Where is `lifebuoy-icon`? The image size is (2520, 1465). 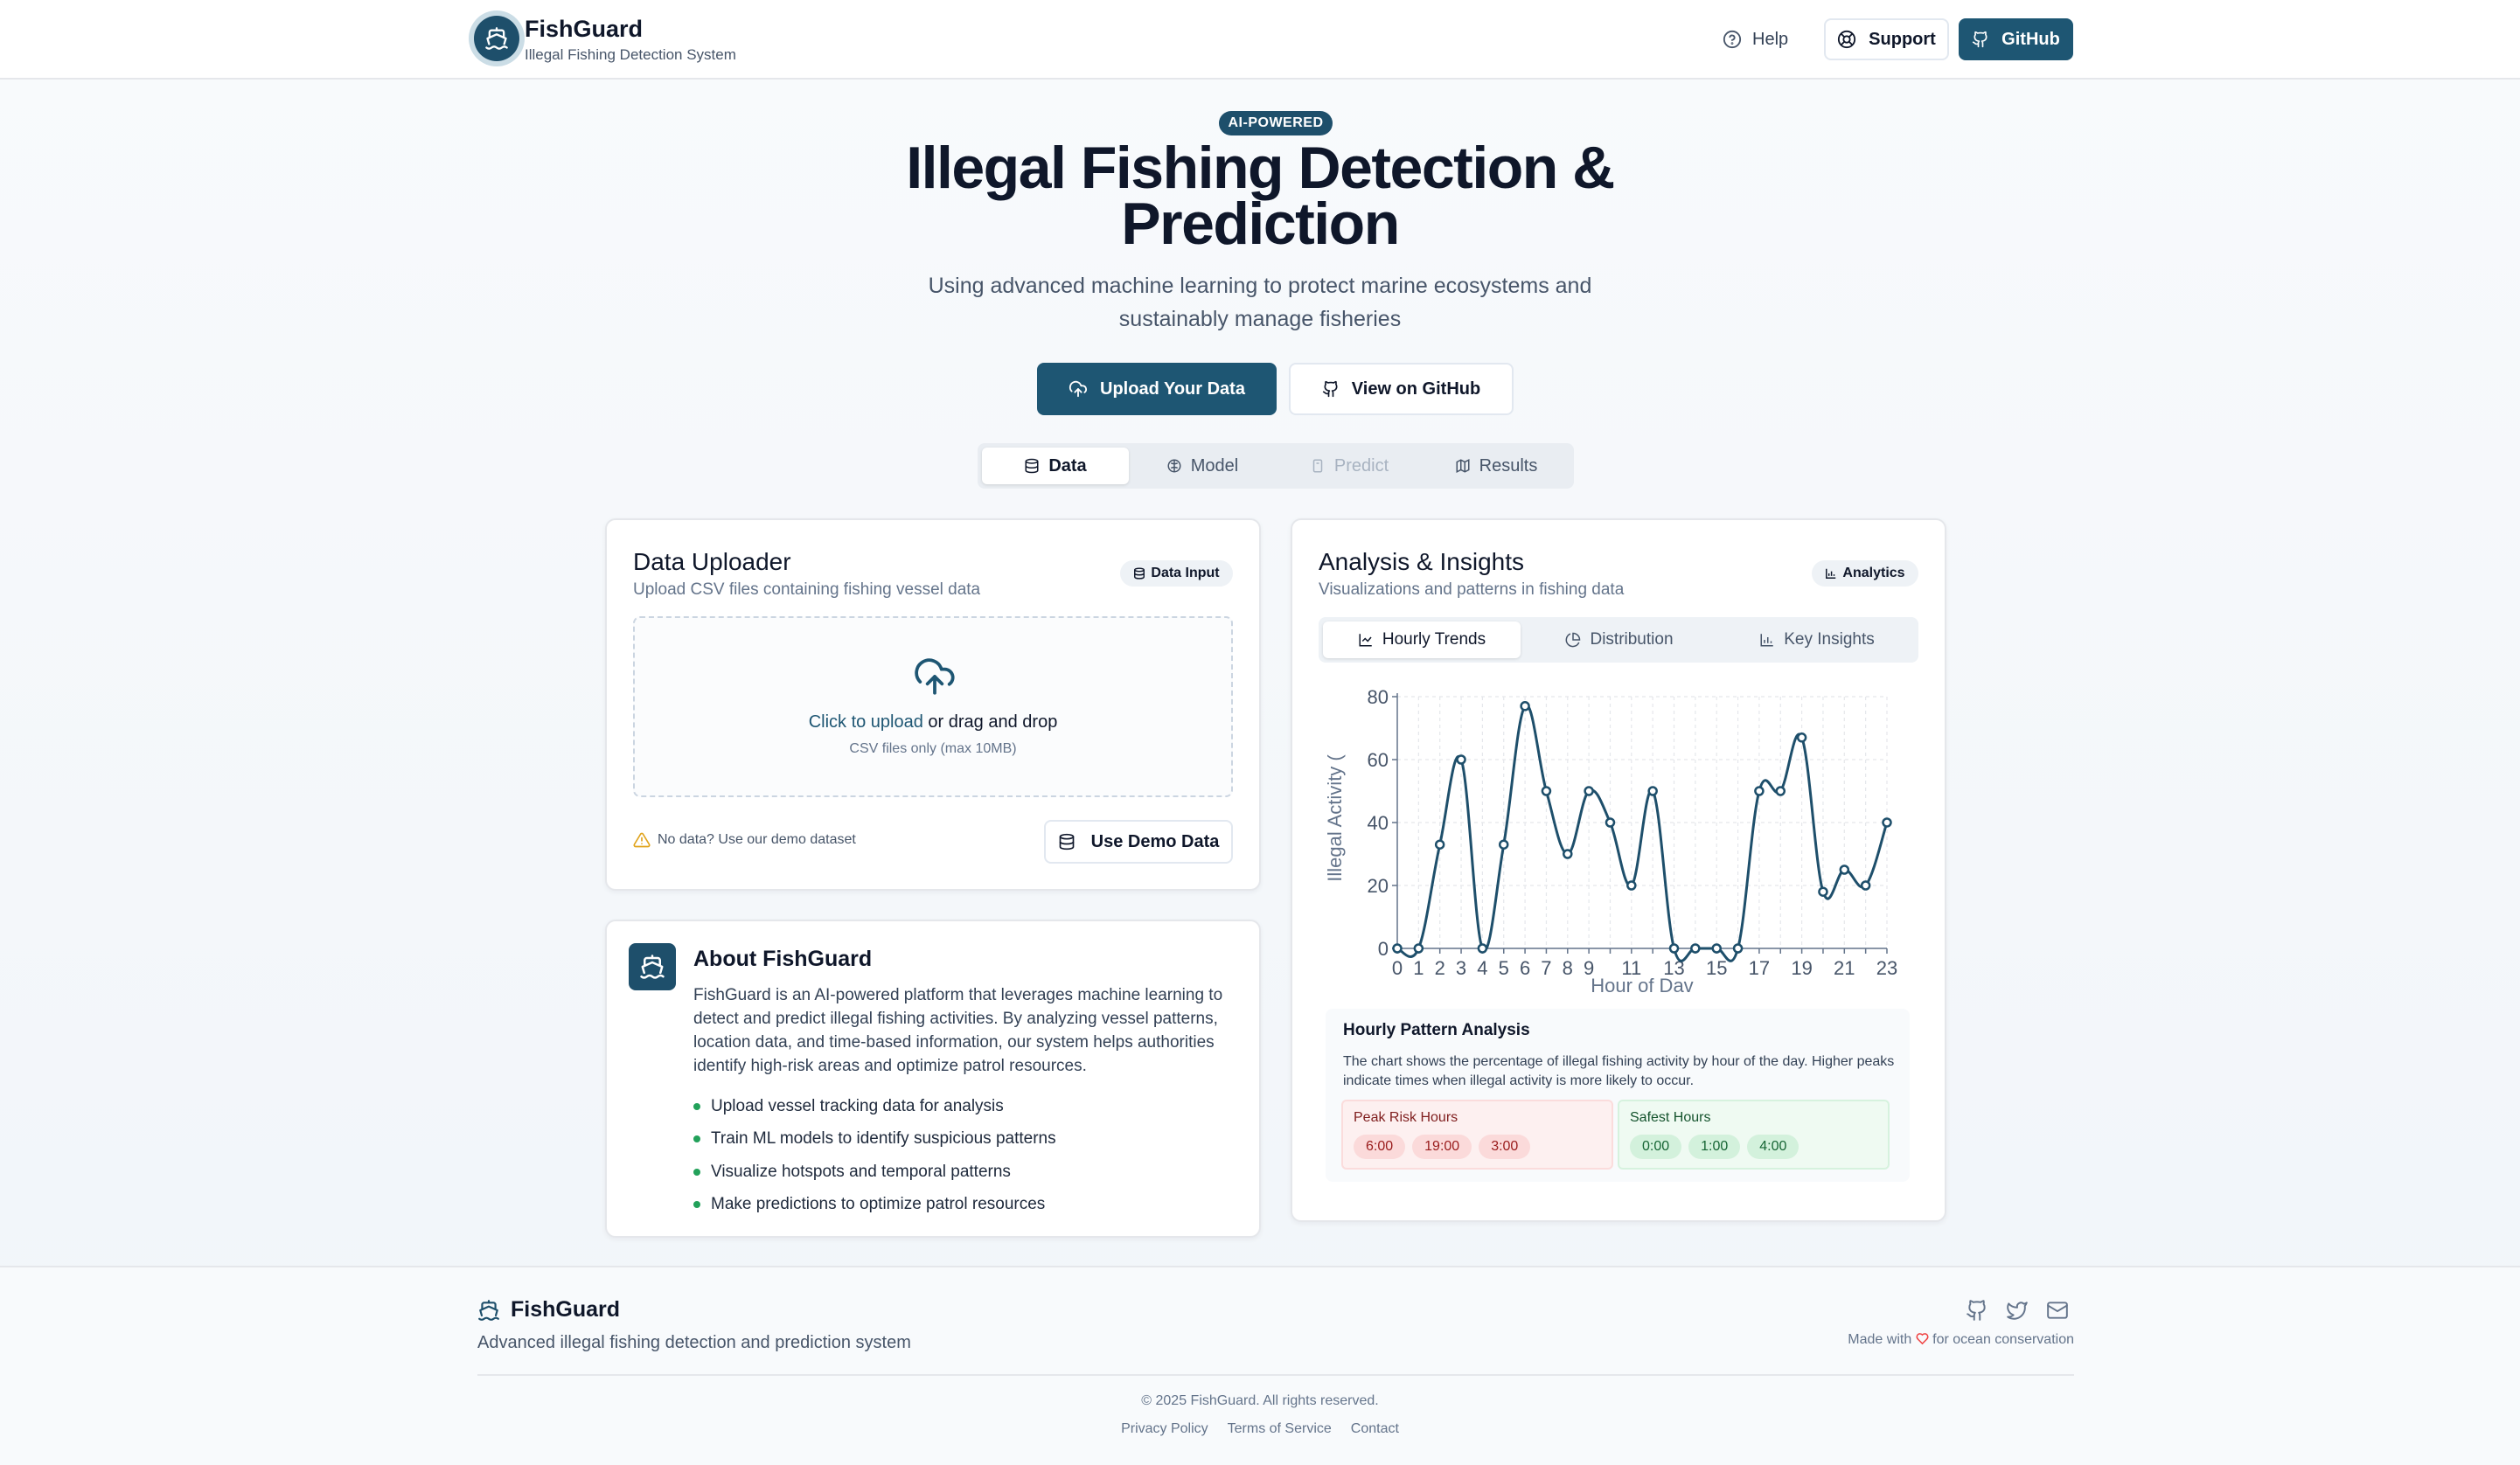
lifebuoy-icon is located at coordinates (1847, 40).